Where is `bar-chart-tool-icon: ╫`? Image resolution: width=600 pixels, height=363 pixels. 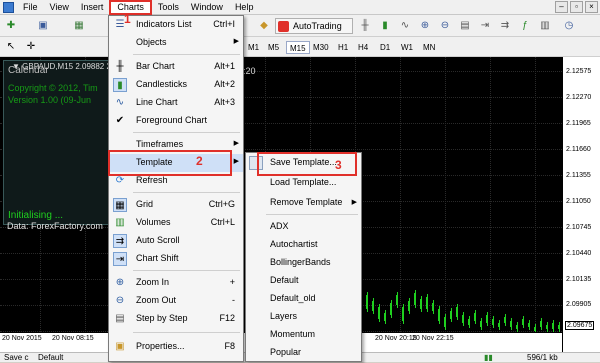
bar-chart-tool-icon: ╫ is located at coordinates (365, 26).